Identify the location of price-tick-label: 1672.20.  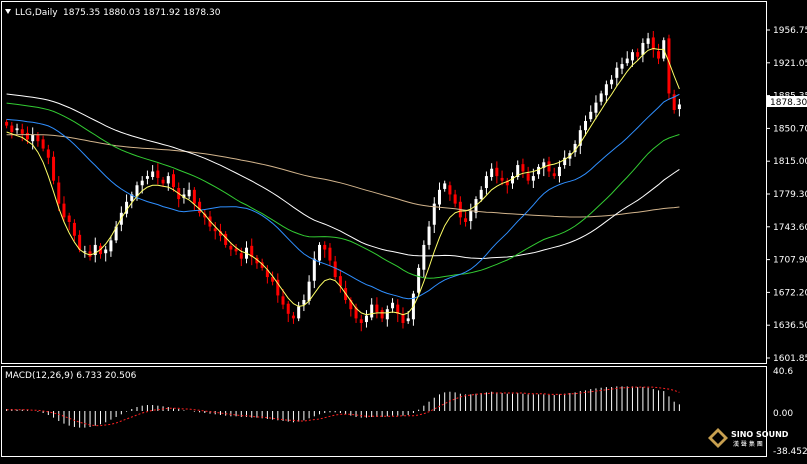
(790, 293).